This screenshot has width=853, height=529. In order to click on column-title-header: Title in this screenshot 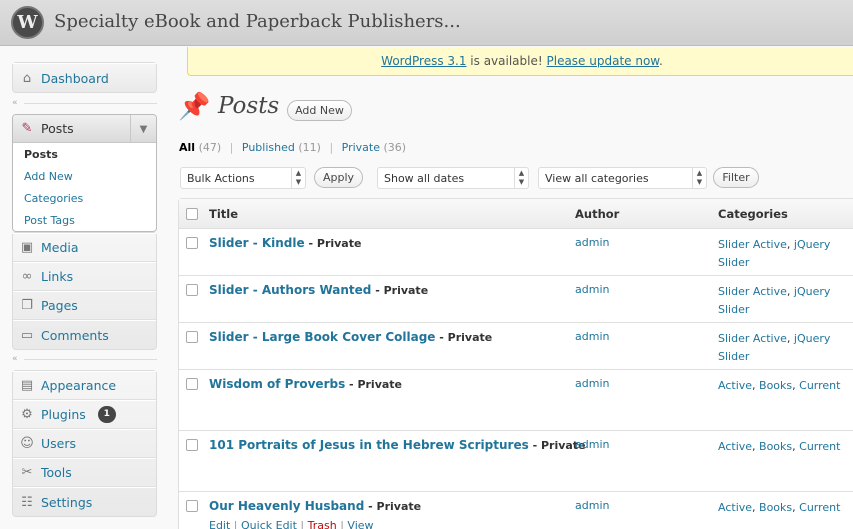, I will do `click(223, 214)`.